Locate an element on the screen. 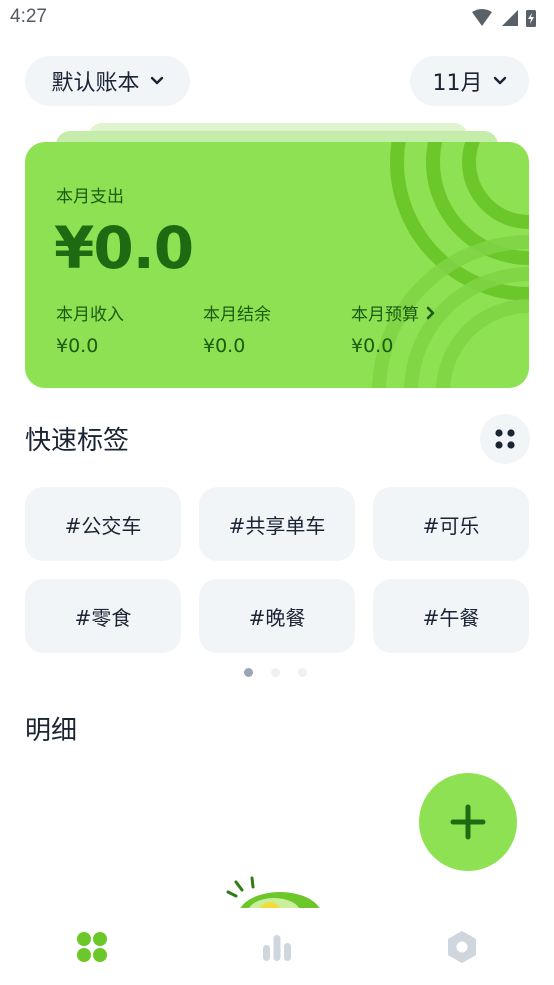 This screenshot has height=985, width=554. tags-grid-button is located at coordinates (505, 439).